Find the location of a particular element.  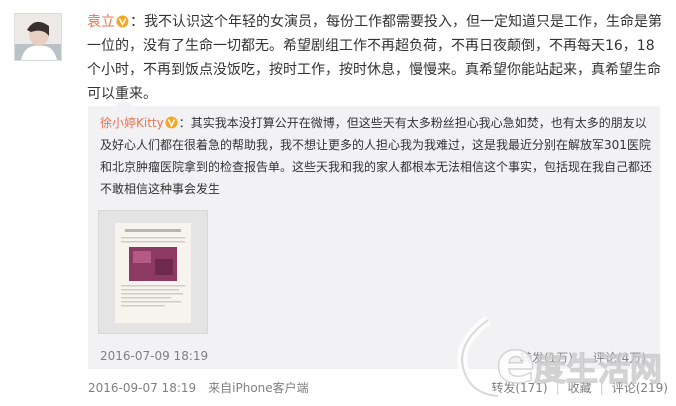

quoted-author-link: 徐小婷Kitty is located at coordinates (132, 123).